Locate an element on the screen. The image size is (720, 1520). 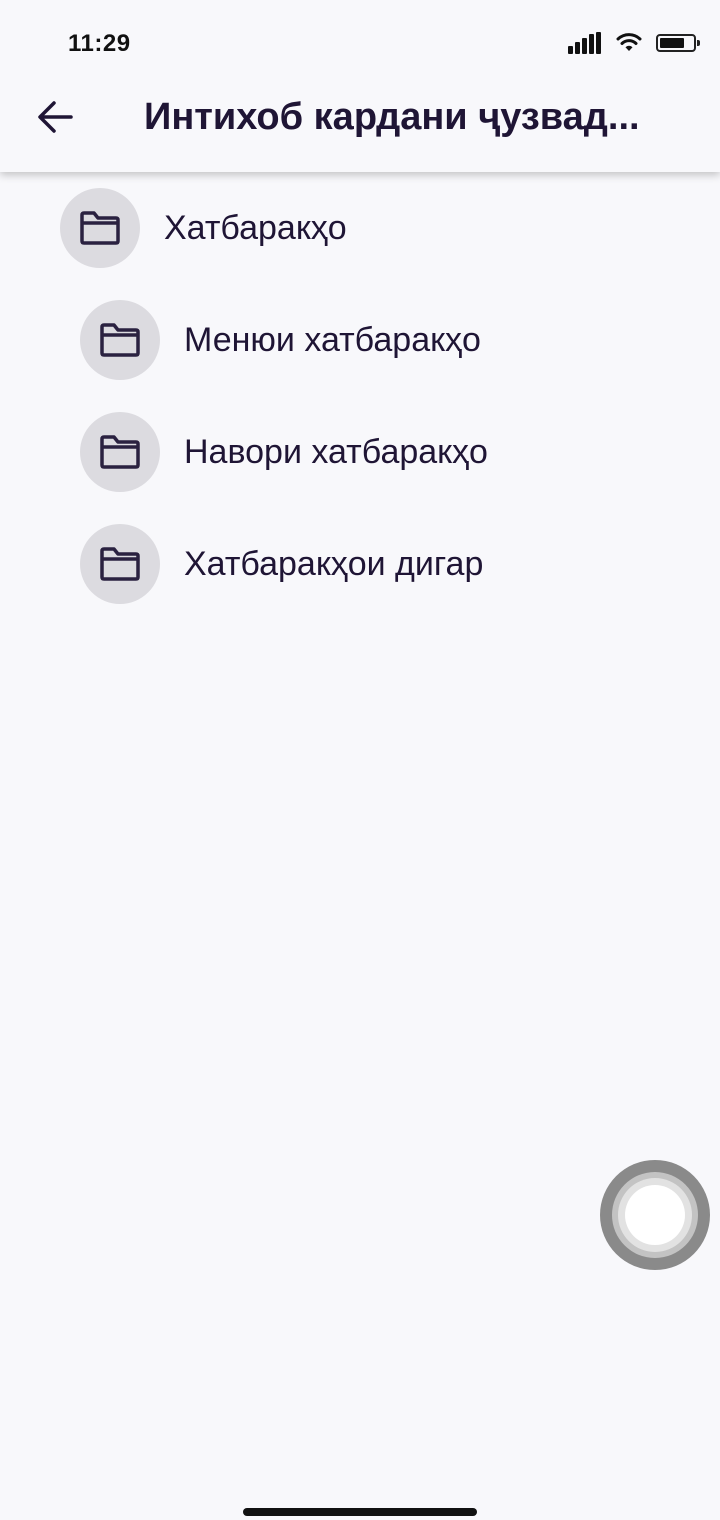
status-time: 11:29 is located at coordinates (99, 43).